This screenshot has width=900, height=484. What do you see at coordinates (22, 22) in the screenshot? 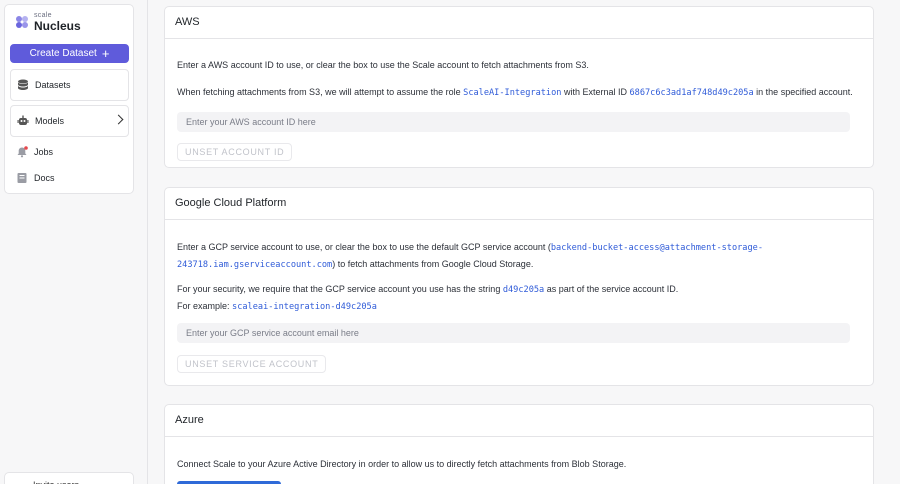
I see `logo-icon` at bounding box center [22, 22].